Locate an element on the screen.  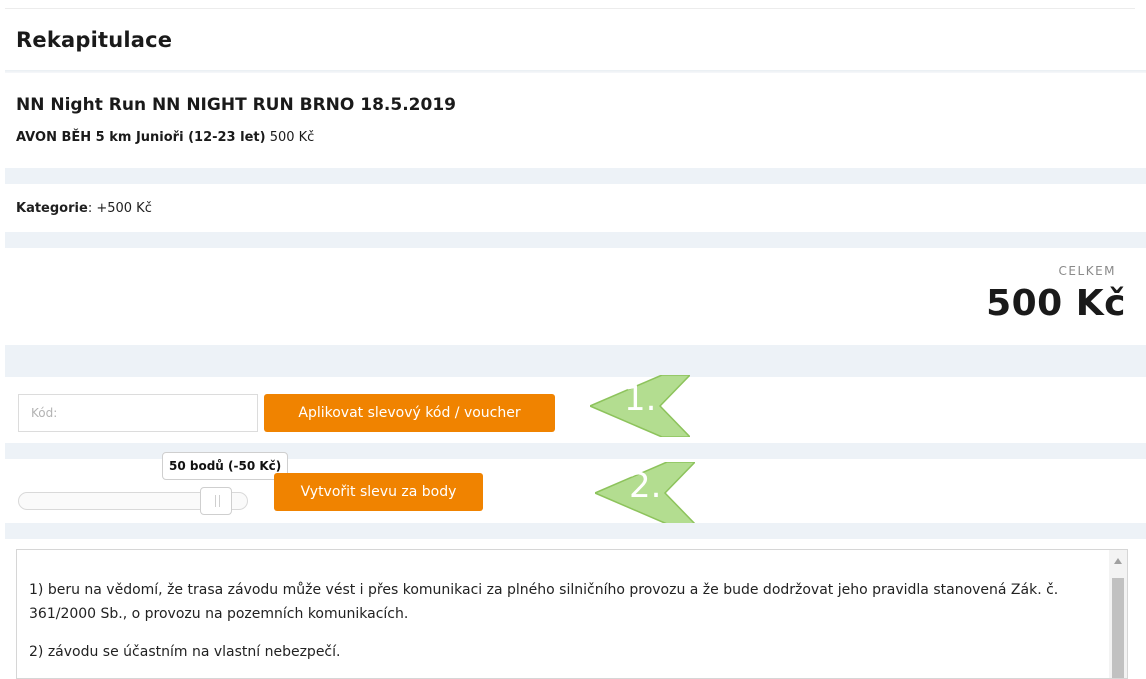
step-marker-2: 2. is located at coordinates (645, 493).